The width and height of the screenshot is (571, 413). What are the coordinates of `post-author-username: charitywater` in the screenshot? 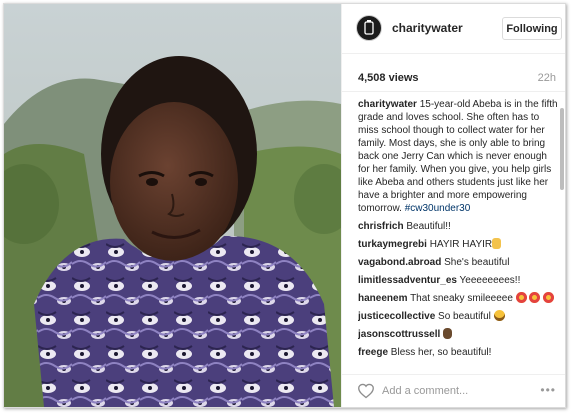 It's located at (427, 28).